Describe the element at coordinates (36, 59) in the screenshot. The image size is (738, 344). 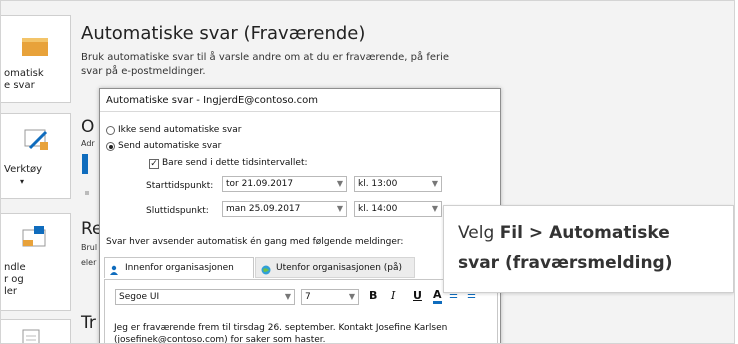
I see `auto-reply-tile: omatisk e svar` at that location.